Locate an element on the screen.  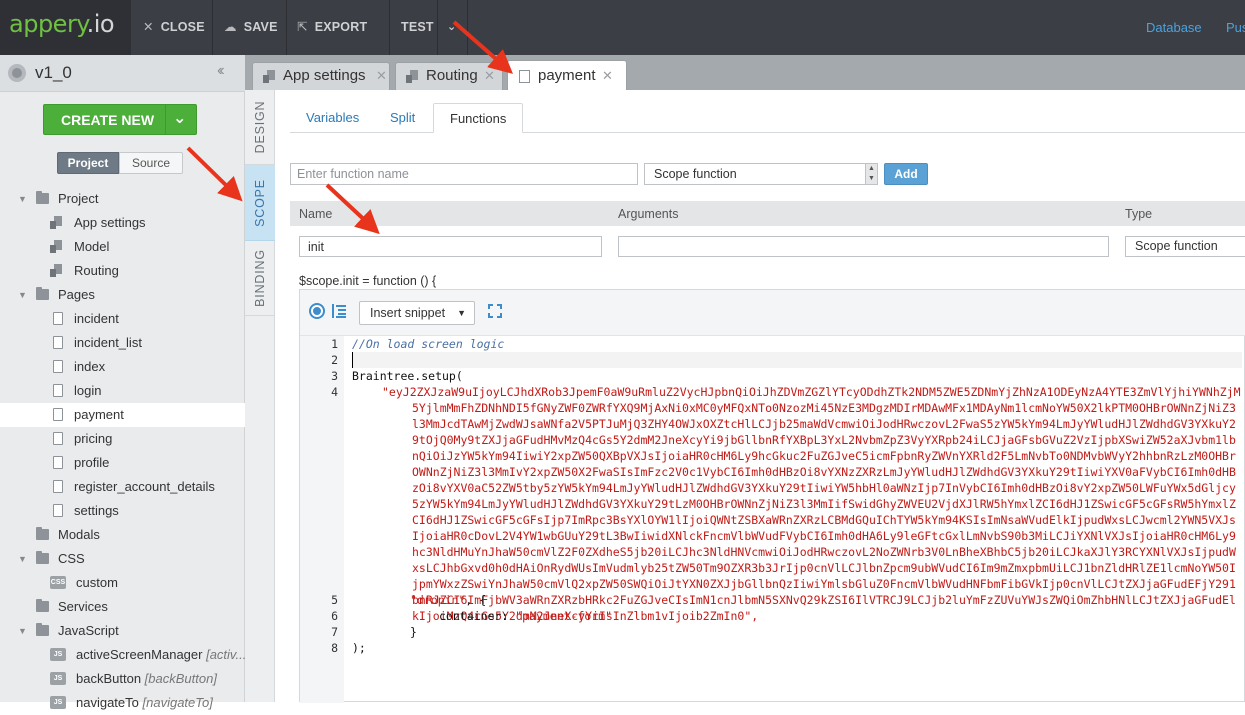
config-file-icon is located at coordinates (412, 76).